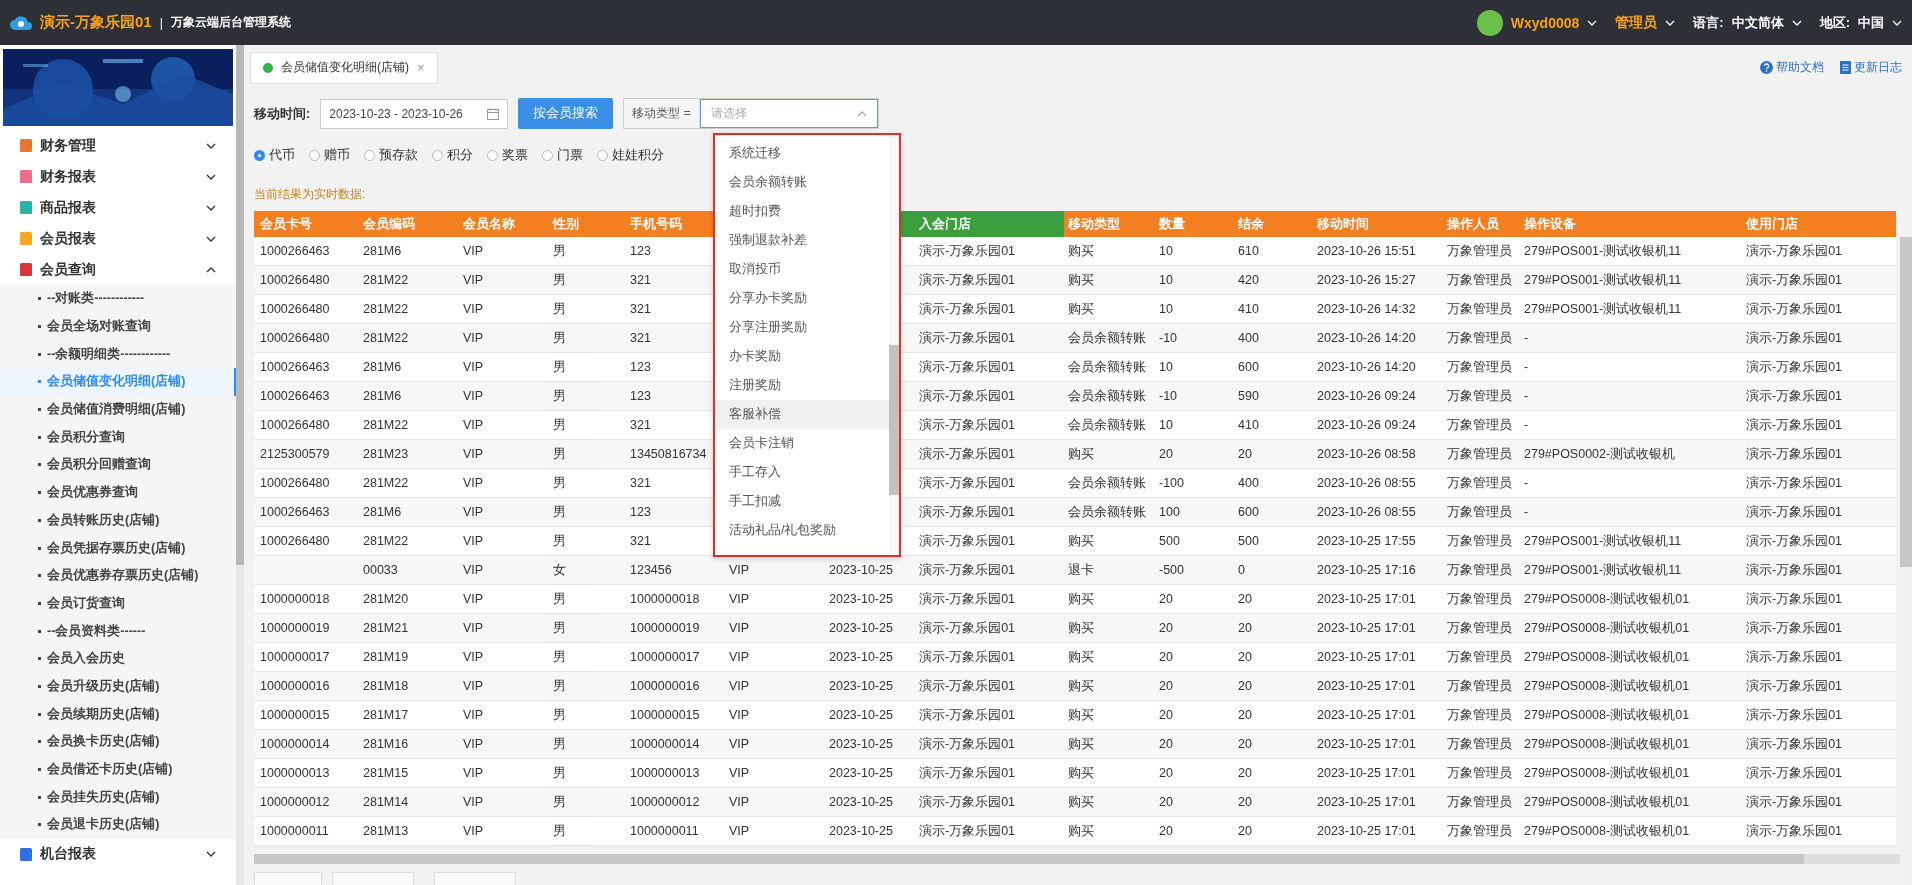  I want to click on table-cell: 1000266463, so click(305, 396).